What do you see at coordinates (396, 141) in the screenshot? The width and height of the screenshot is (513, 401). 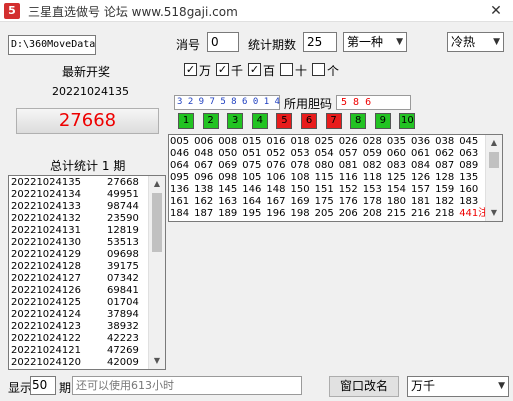 I see `grid-number: 035` at bounding box center [396, 141].